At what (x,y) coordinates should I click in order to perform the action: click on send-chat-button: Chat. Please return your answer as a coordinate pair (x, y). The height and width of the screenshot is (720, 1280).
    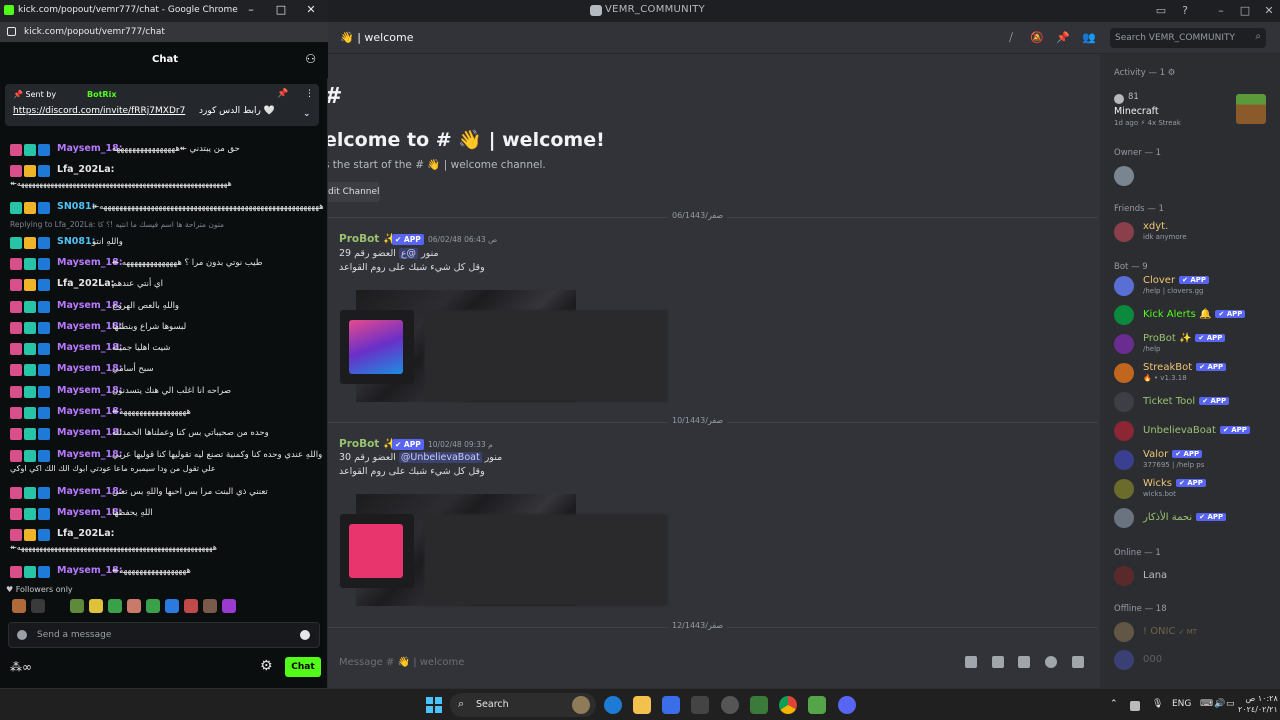
    Looking at the image, I should click on (303, 667).